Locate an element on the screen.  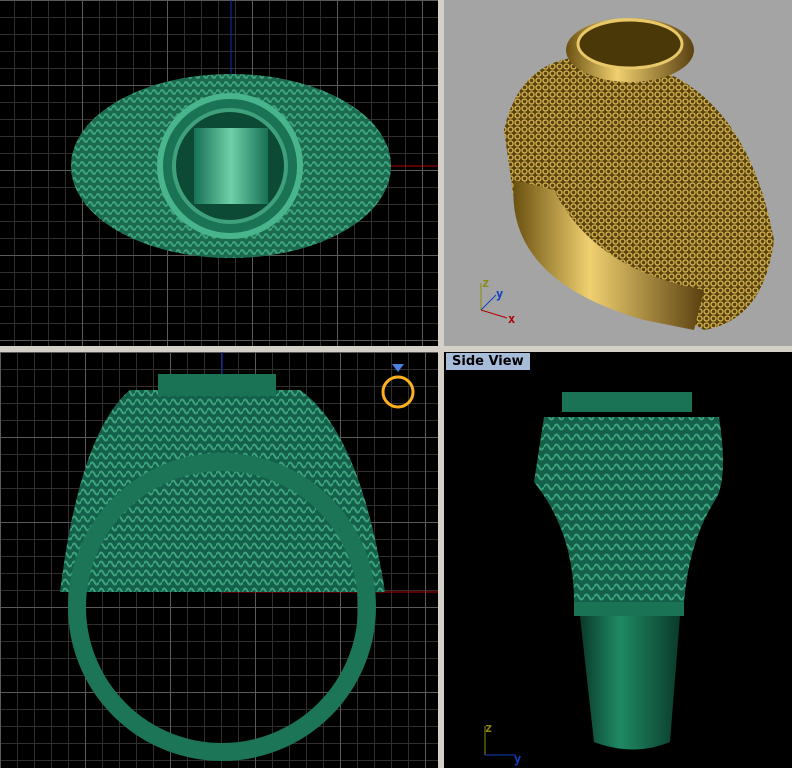
inner-band is located at coordinates (231, 166).